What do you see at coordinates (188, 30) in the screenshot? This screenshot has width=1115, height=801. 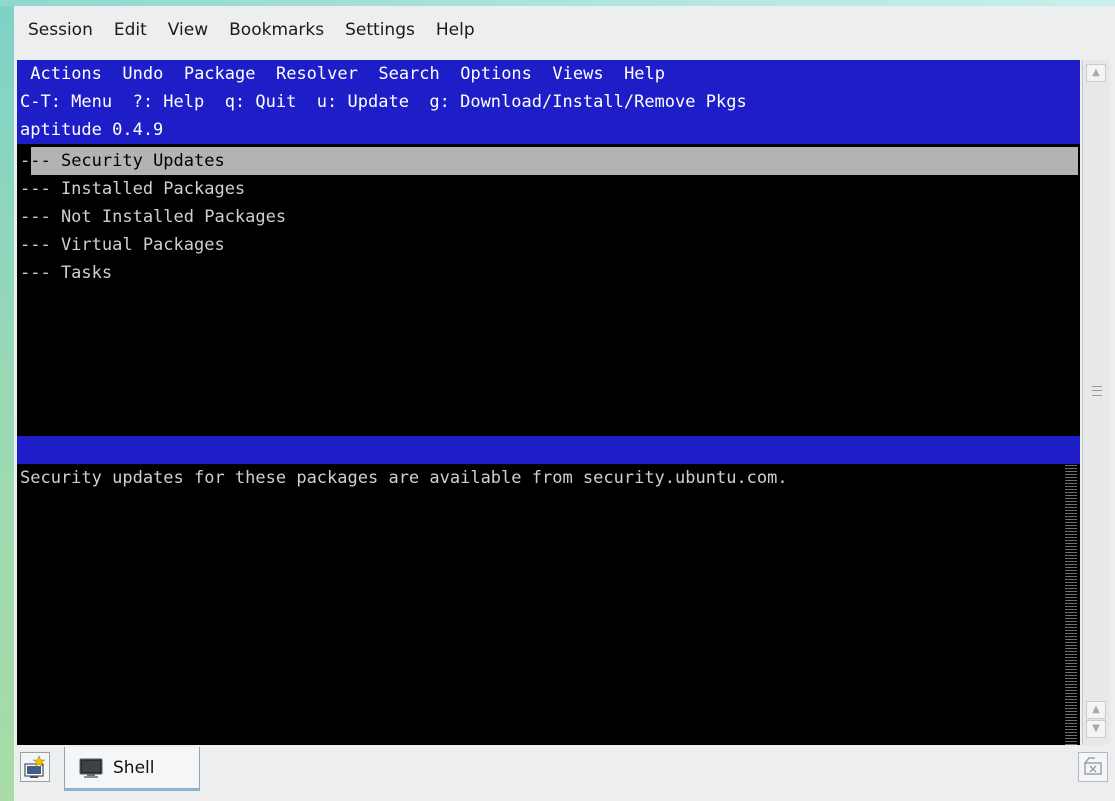 I see `menu-view: View` at bounding box center [188, 30].